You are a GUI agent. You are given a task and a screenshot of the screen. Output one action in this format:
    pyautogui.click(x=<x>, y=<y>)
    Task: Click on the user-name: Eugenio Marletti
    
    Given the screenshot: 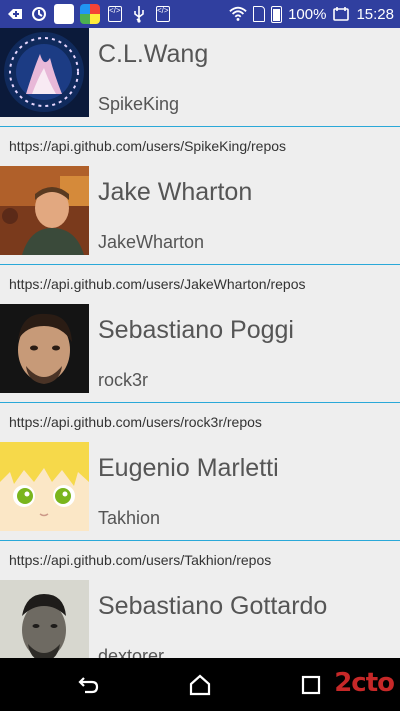 What is the action you would take?
    pyautogui.click(x=188, y=468)
    